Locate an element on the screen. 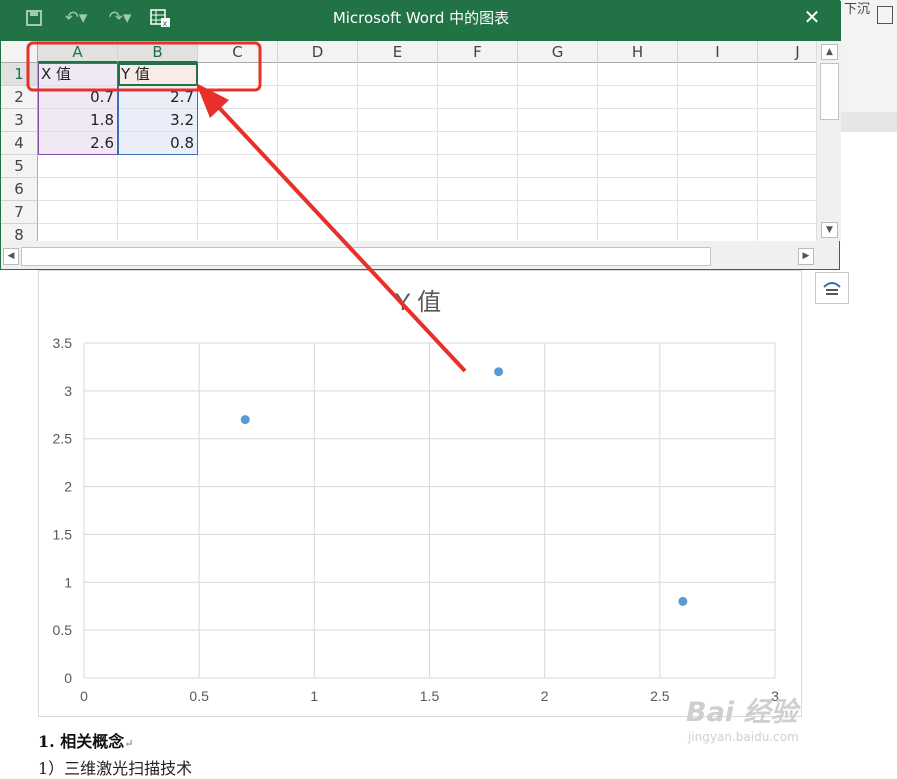 The height and width of the screenshot is (779, 897). cell-d1 is located at coordinates (318, 74).